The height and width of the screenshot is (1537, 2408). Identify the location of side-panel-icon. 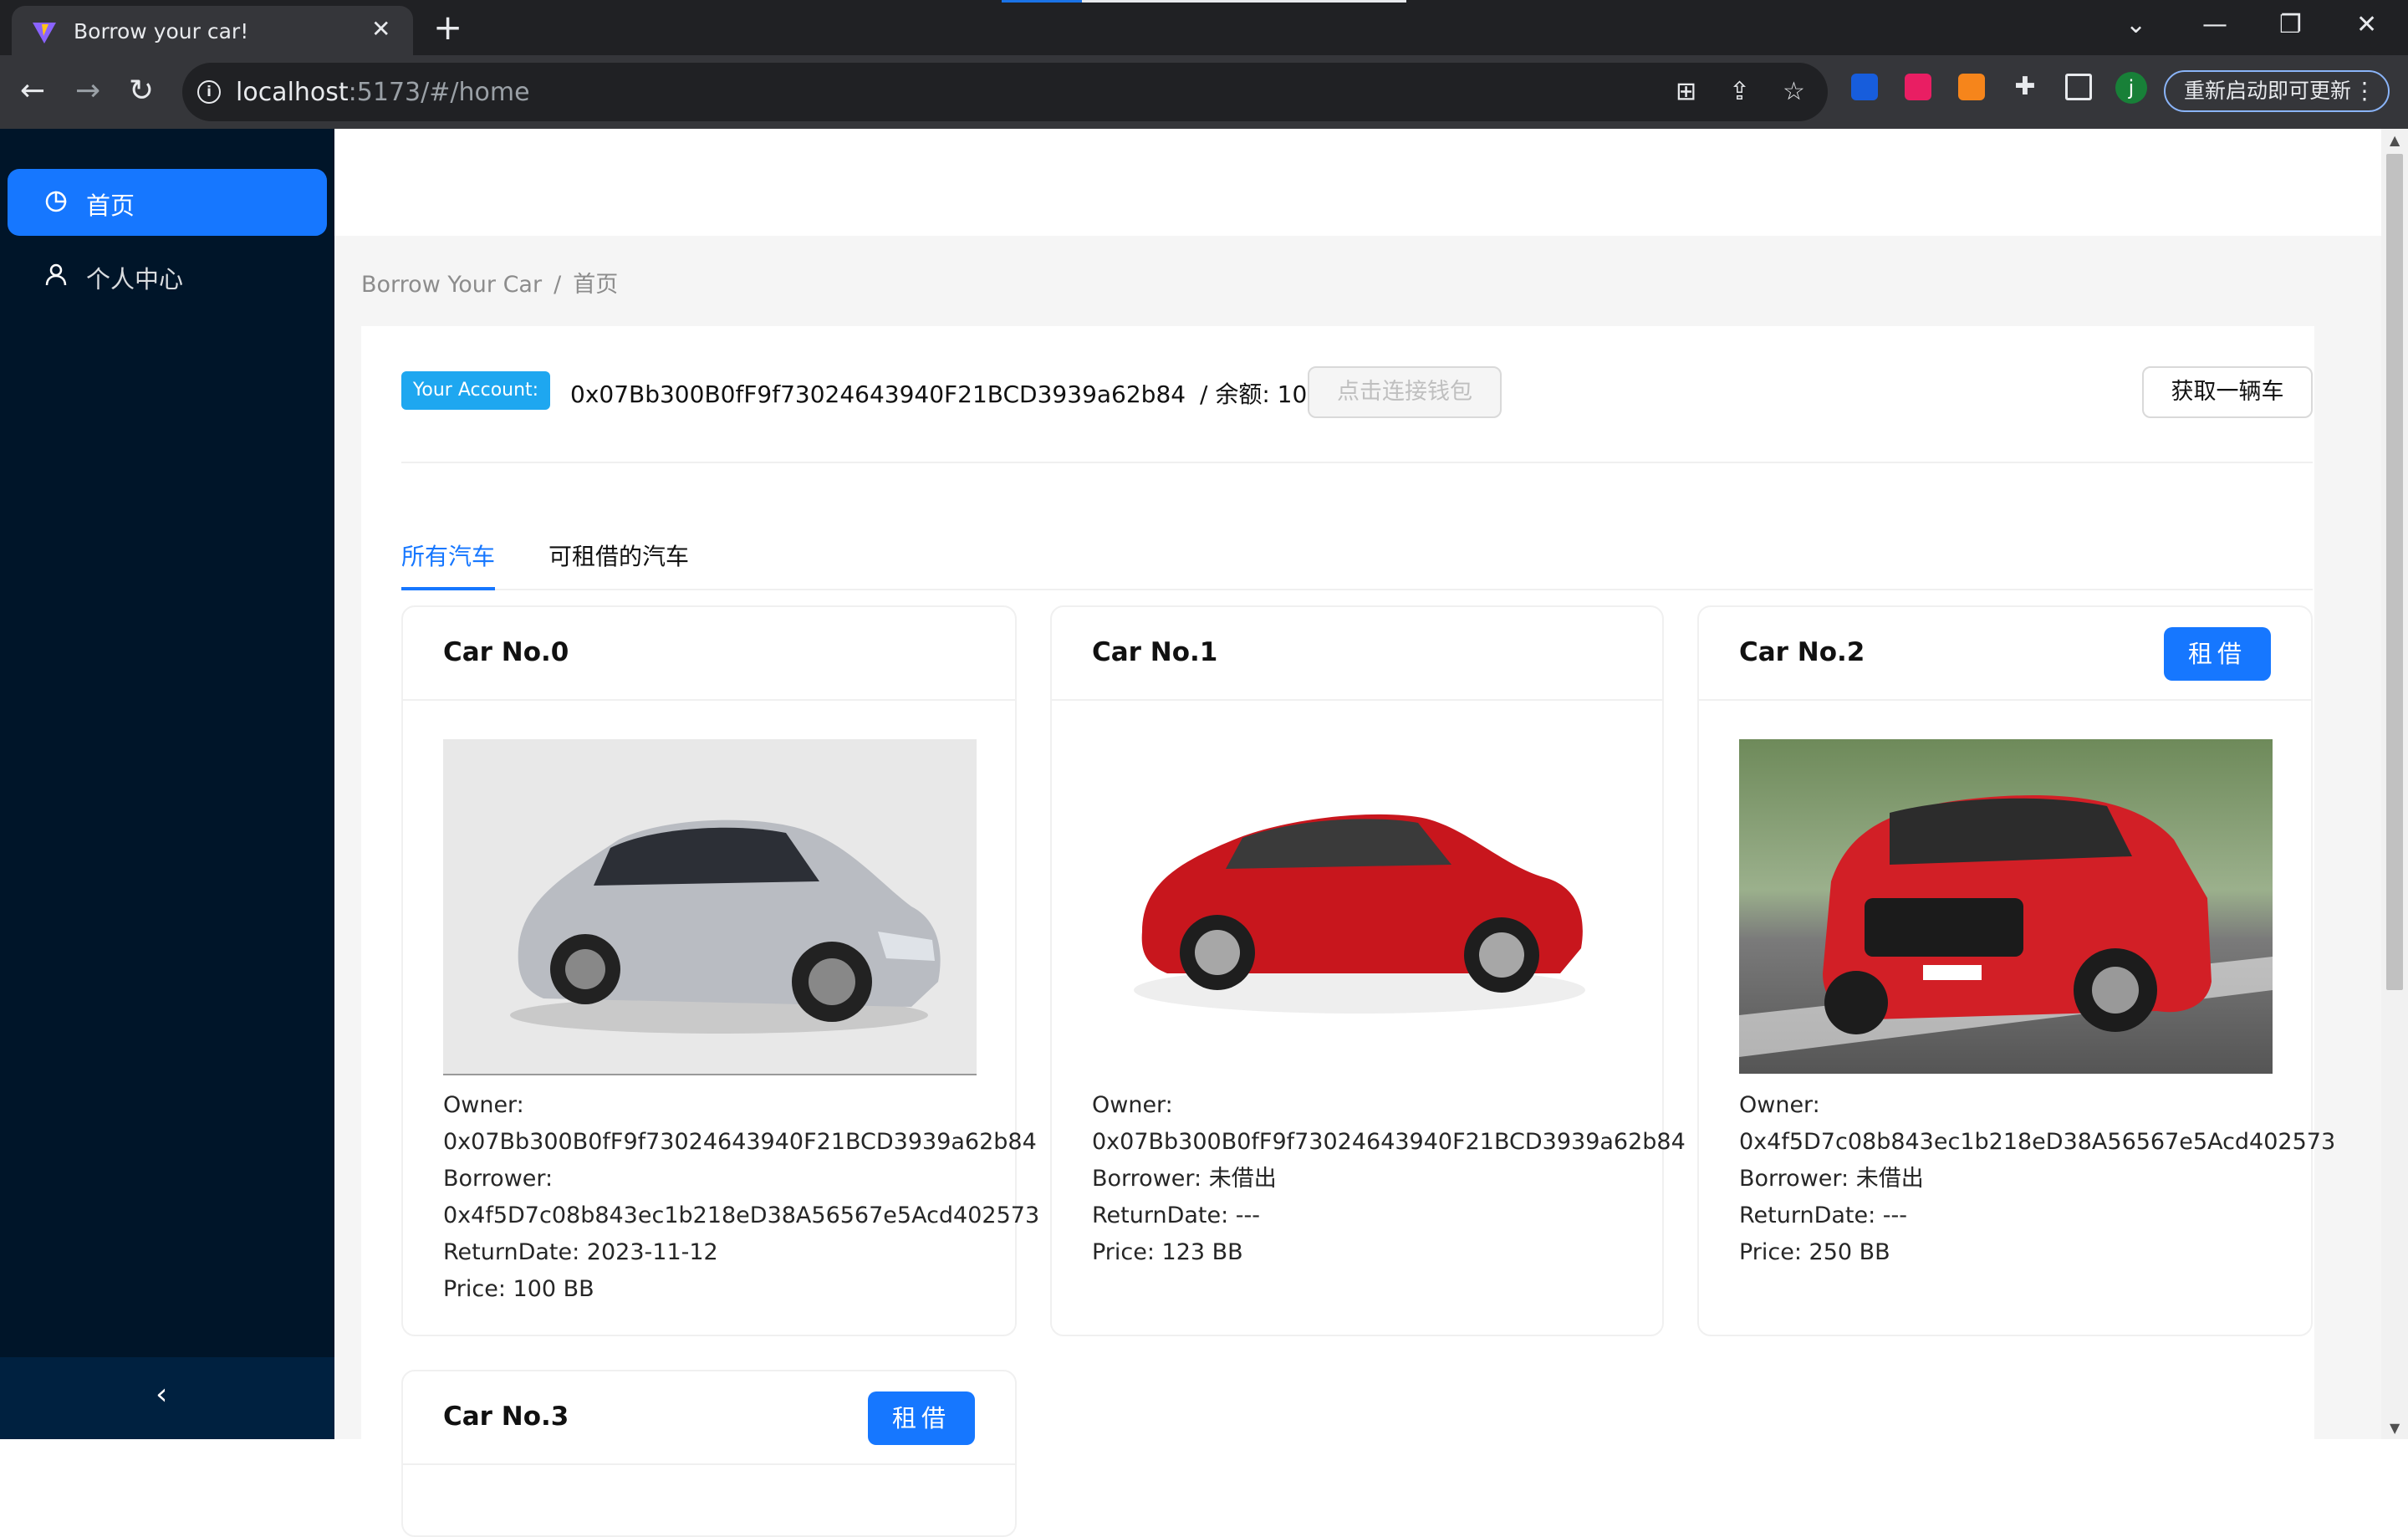
(2078, 87).